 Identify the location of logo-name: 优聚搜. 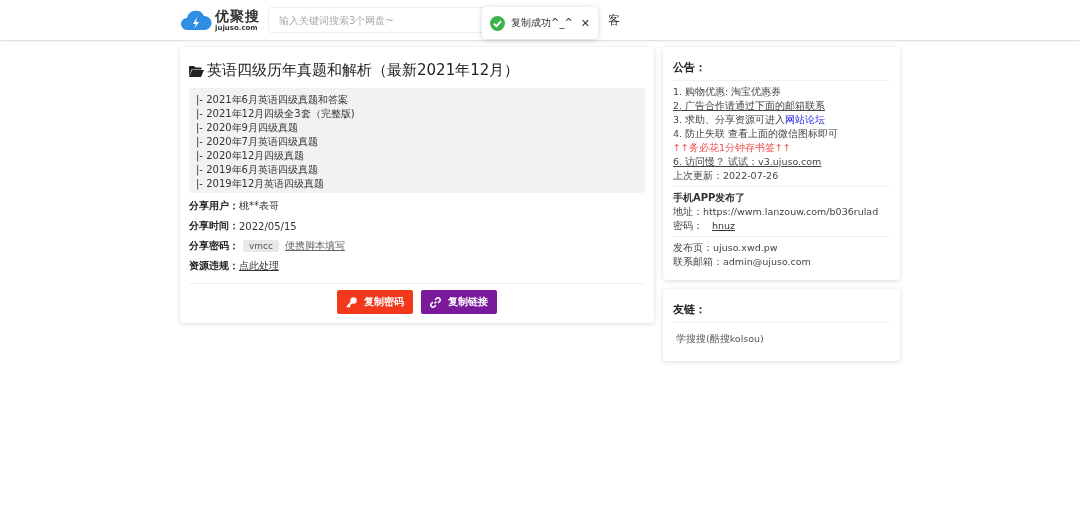
(237, 15).